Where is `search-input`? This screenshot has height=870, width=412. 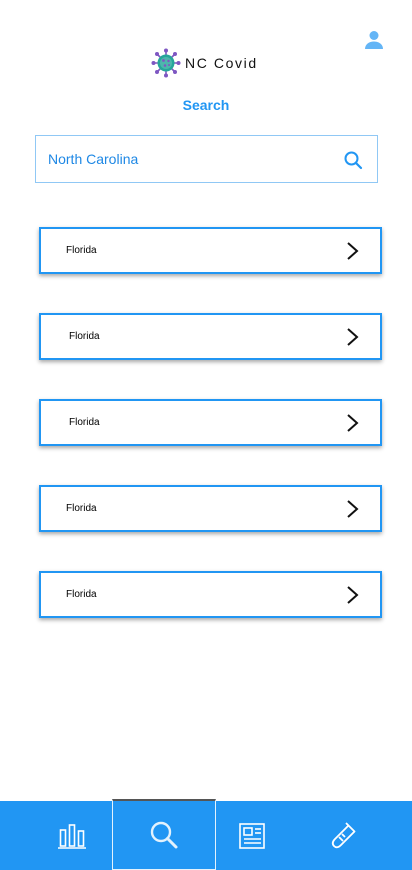 search-input is located at coordinates (188, 159).